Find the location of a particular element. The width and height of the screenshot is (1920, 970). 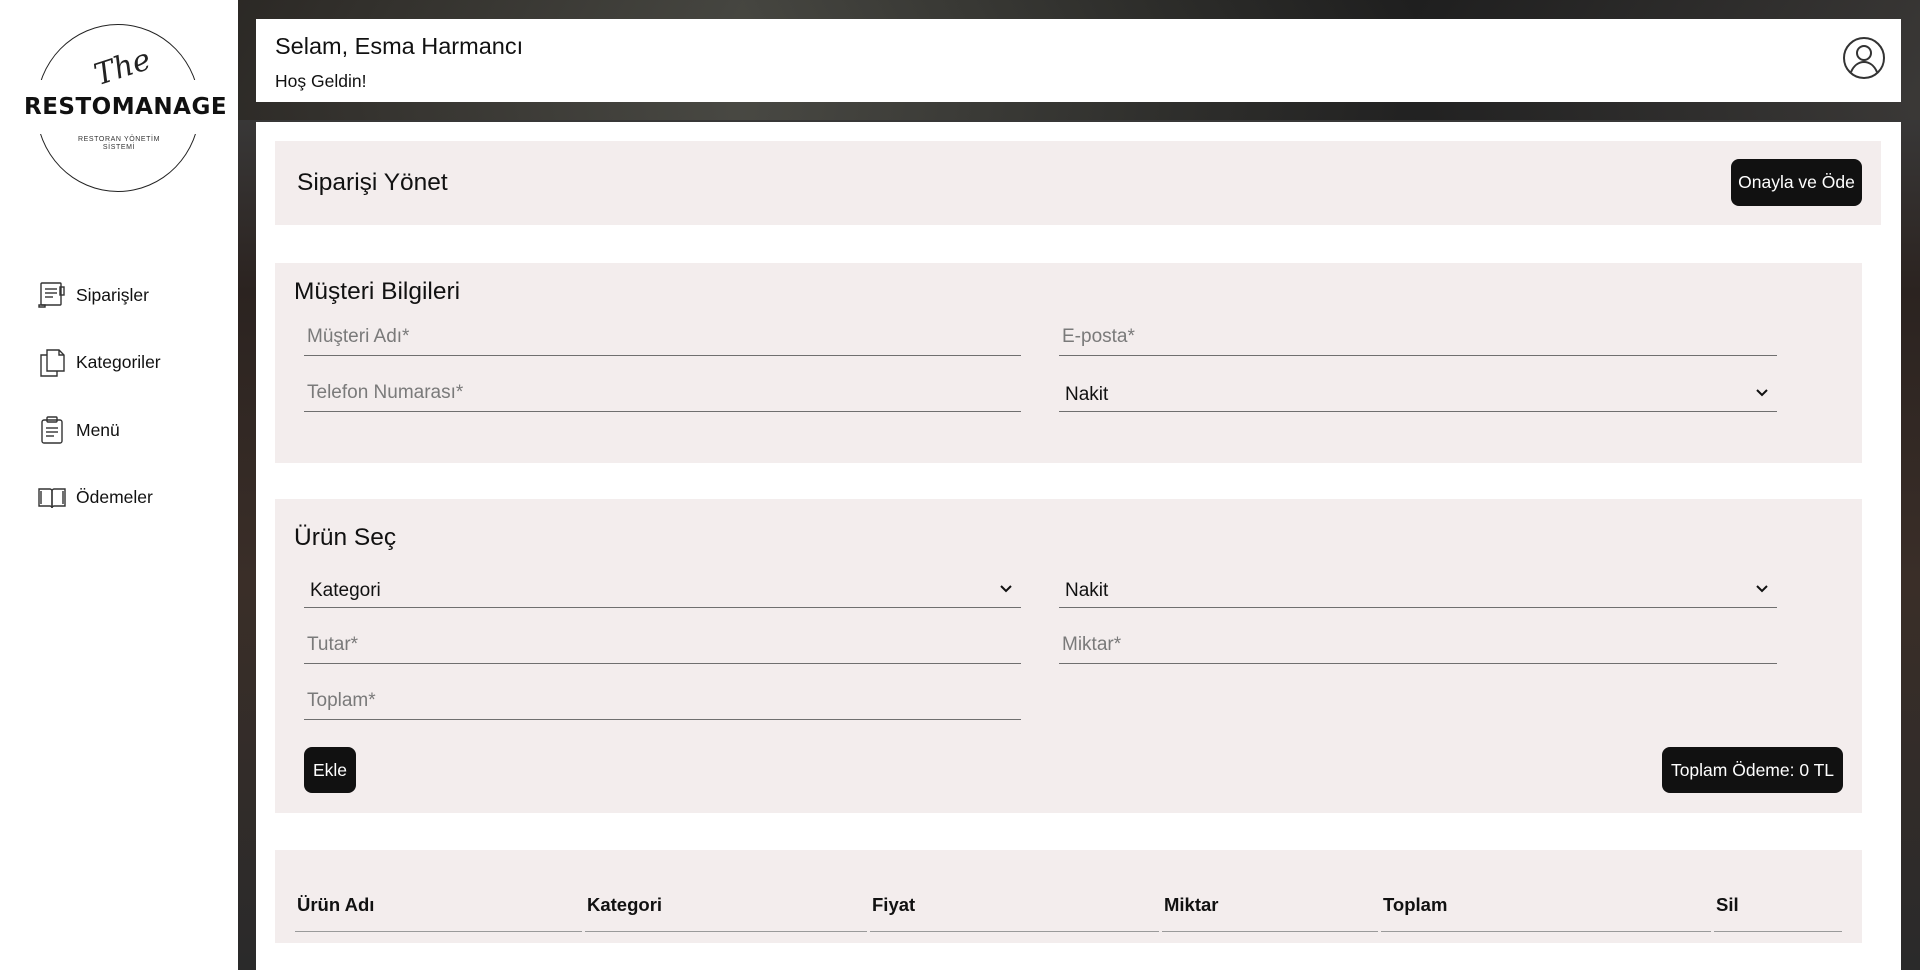

table-header-product-name: Ürün Adı is located at coordinates (336, 904).